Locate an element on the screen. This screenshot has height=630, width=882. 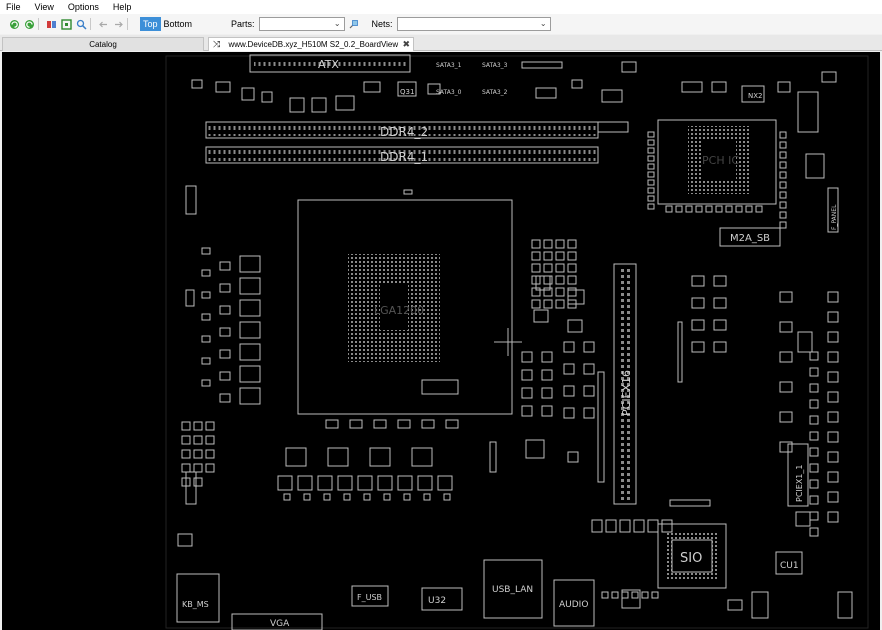
flip-icon is located at coordinates (51, 24).